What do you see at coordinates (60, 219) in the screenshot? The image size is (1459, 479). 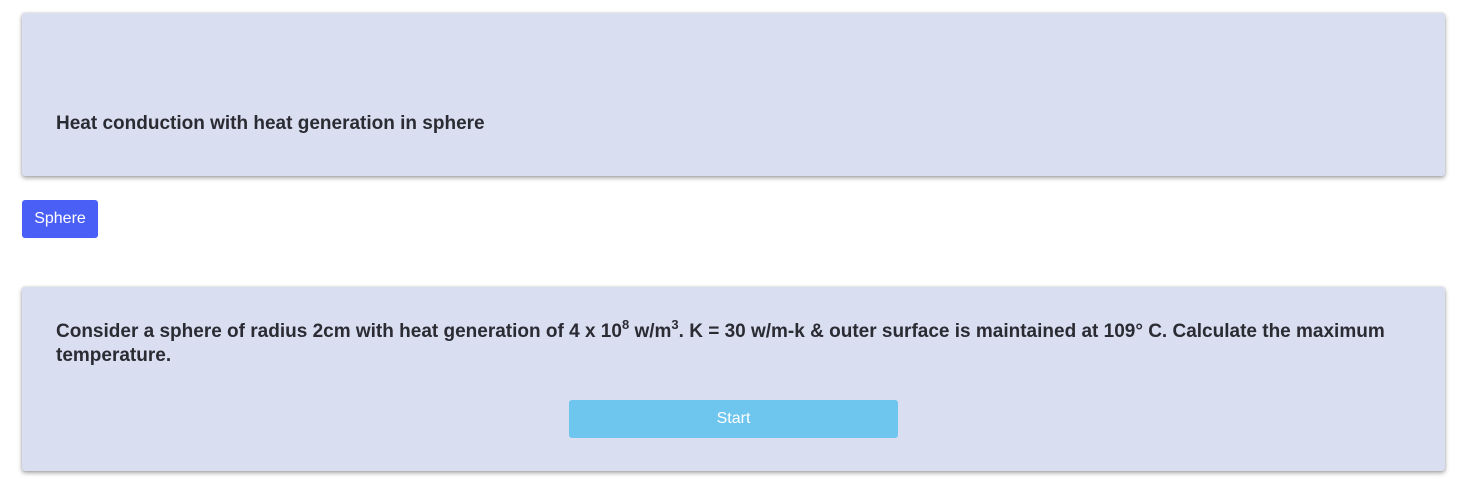 I see `sphere-tag-button: Sphere` at bounding box center [60, 219].